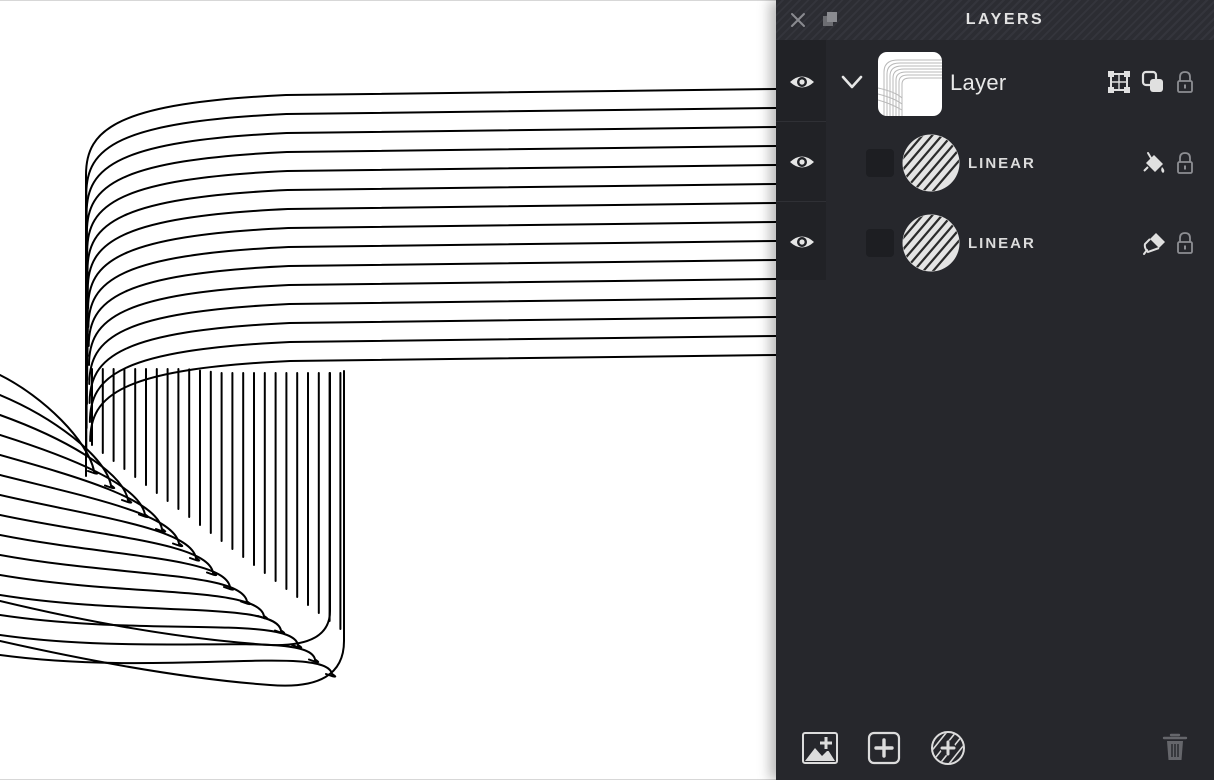 Image resolution: width=1214 pixels, height=780 pixels. I want to click on panel-header: LAYERS, so click(995, 20).